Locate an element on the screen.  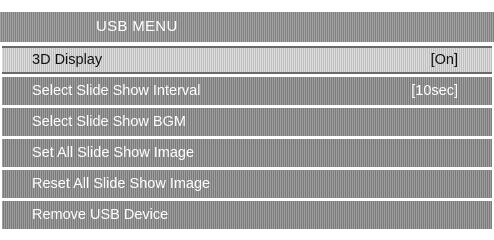
menu-item-slide-show-interval: Select Slide Show Interval [10sec] is located at coordinates (247, 91).